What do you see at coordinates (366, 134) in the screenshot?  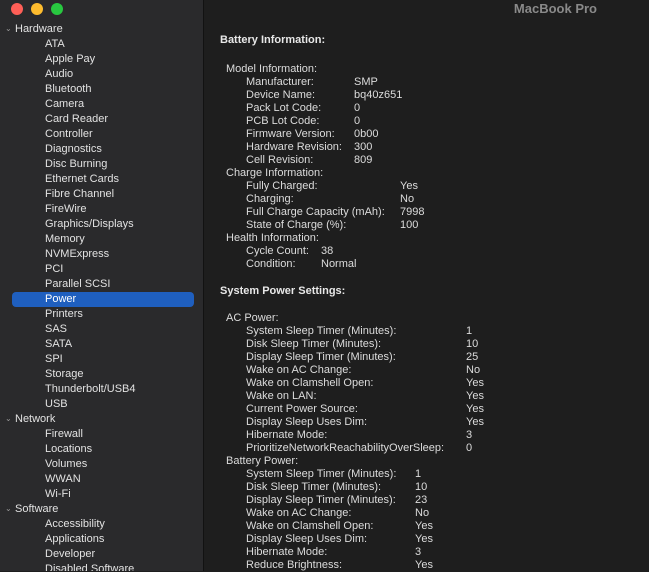 I see `info-value: 0b00` at bounding box center [366, 134].